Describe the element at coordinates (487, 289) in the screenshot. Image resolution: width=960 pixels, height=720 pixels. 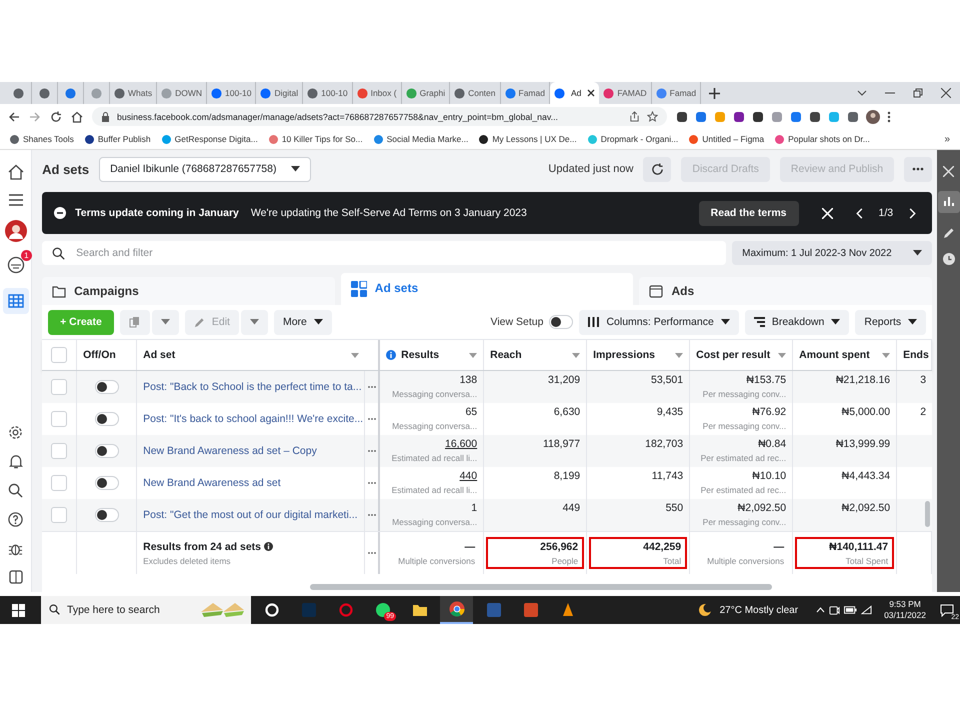
I see `level-tab: Ad sets` at that location.